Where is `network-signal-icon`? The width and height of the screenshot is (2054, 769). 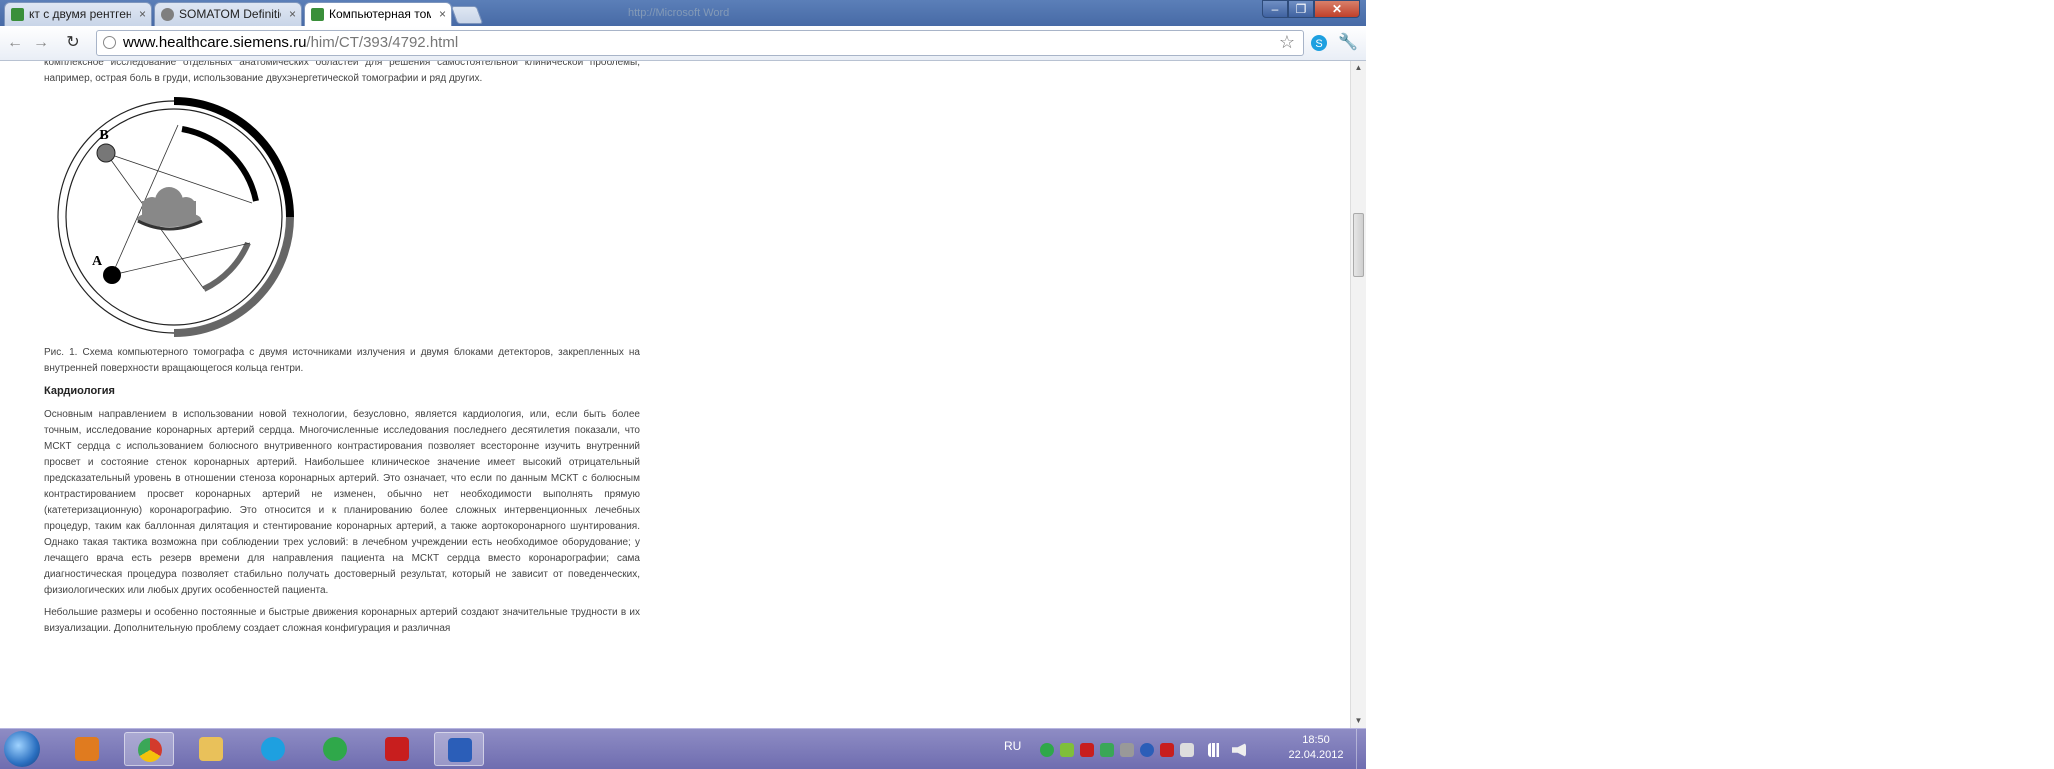 network-signal-icon is located at coordinates (1215, 750).